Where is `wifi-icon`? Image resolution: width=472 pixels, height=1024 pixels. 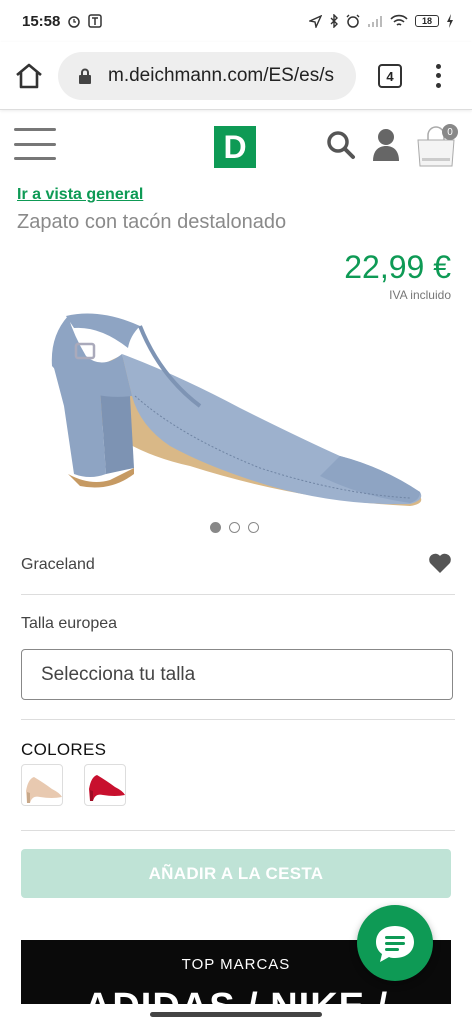
wifi-icon is located at coordinates (399, 20).